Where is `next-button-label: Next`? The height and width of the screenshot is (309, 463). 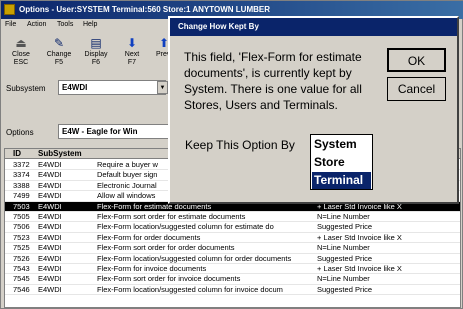
next-button-label: Next is located at coordinates (132, 54).